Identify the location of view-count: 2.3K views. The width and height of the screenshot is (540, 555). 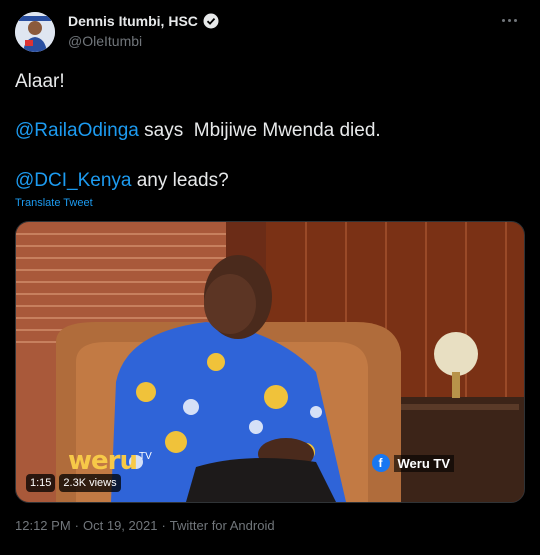
(90, 483).